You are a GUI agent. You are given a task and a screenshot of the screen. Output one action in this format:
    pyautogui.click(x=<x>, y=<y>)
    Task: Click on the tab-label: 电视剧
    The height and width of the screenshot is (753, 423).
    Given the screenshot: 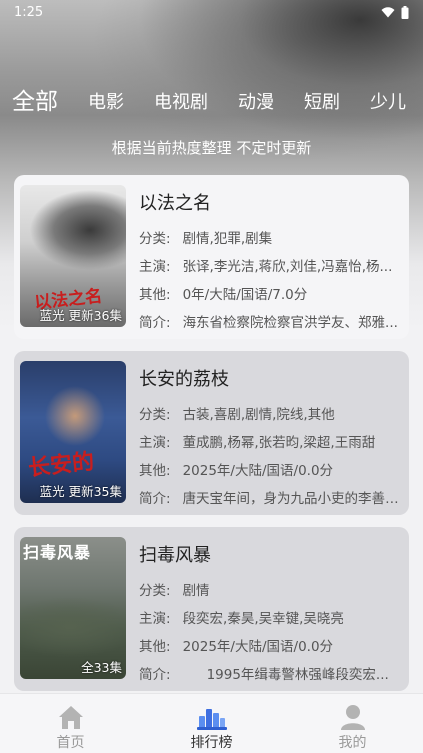 What is the action you would take?
    pyautogui.click(x=181, y=102)
    